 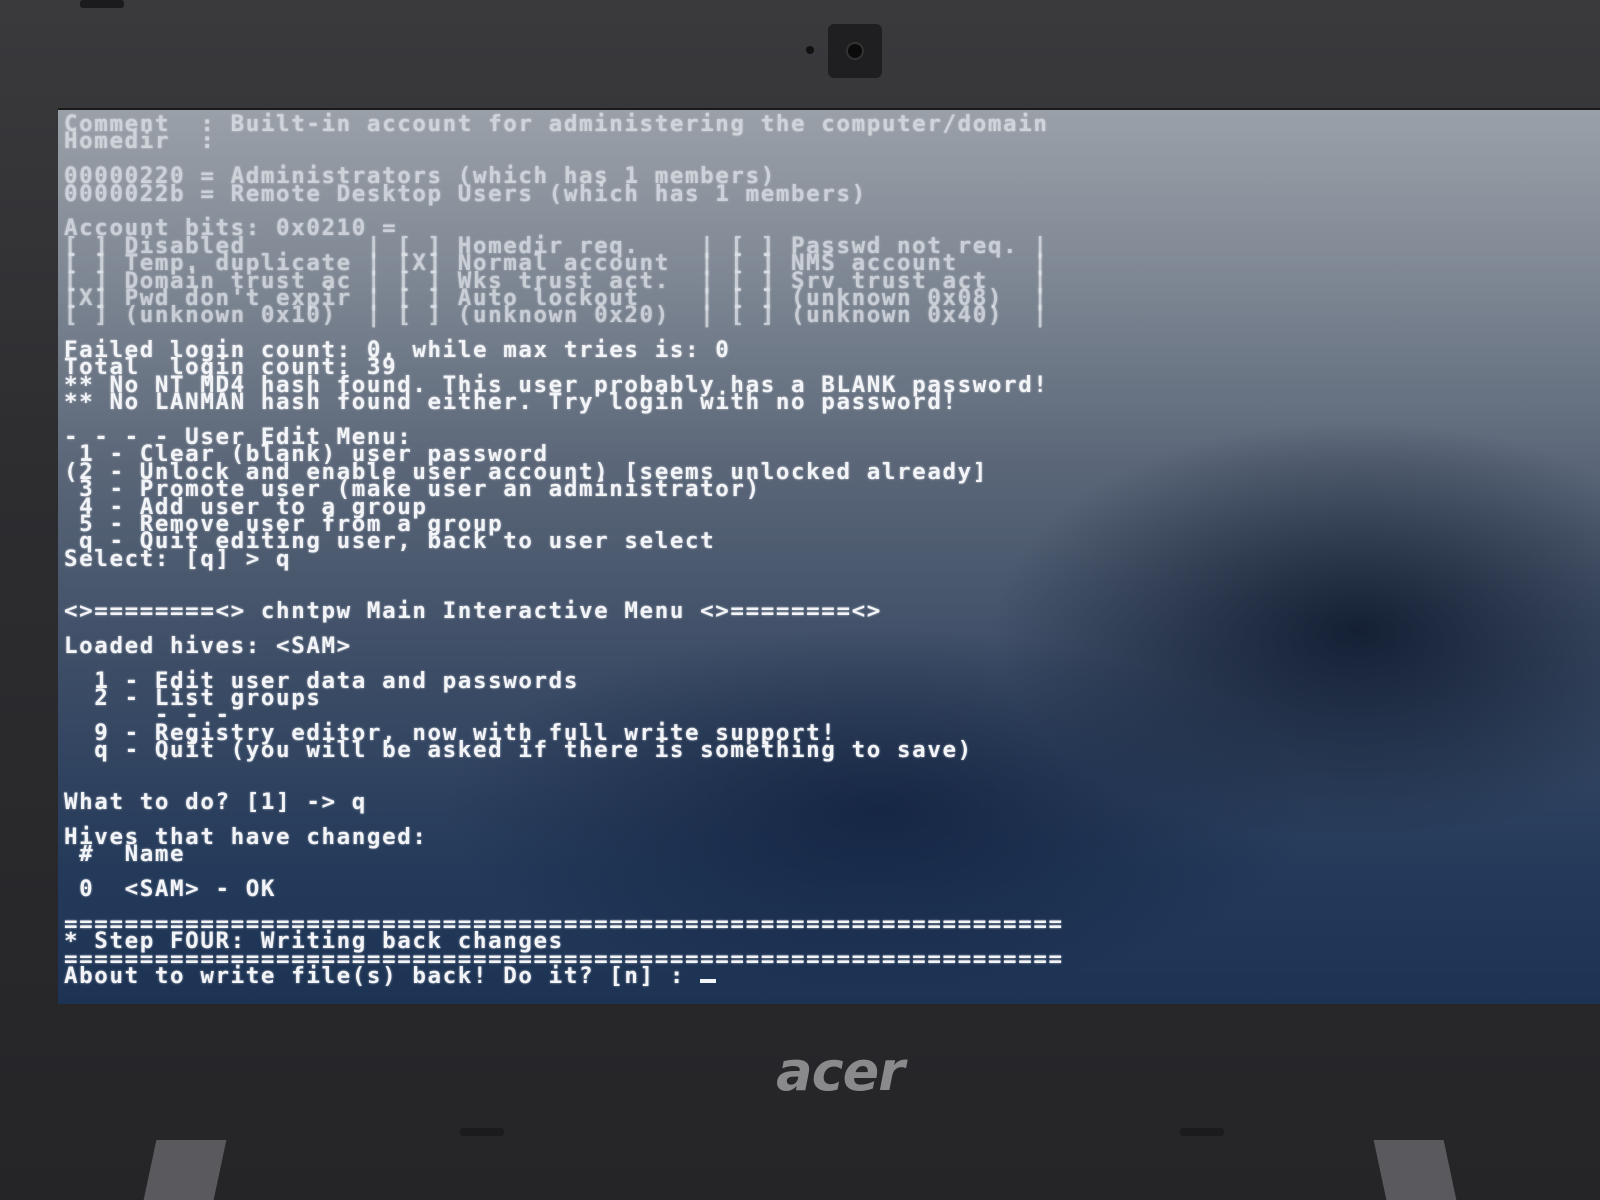 I want to click on webcam-icon, so click(x=855, y=51).